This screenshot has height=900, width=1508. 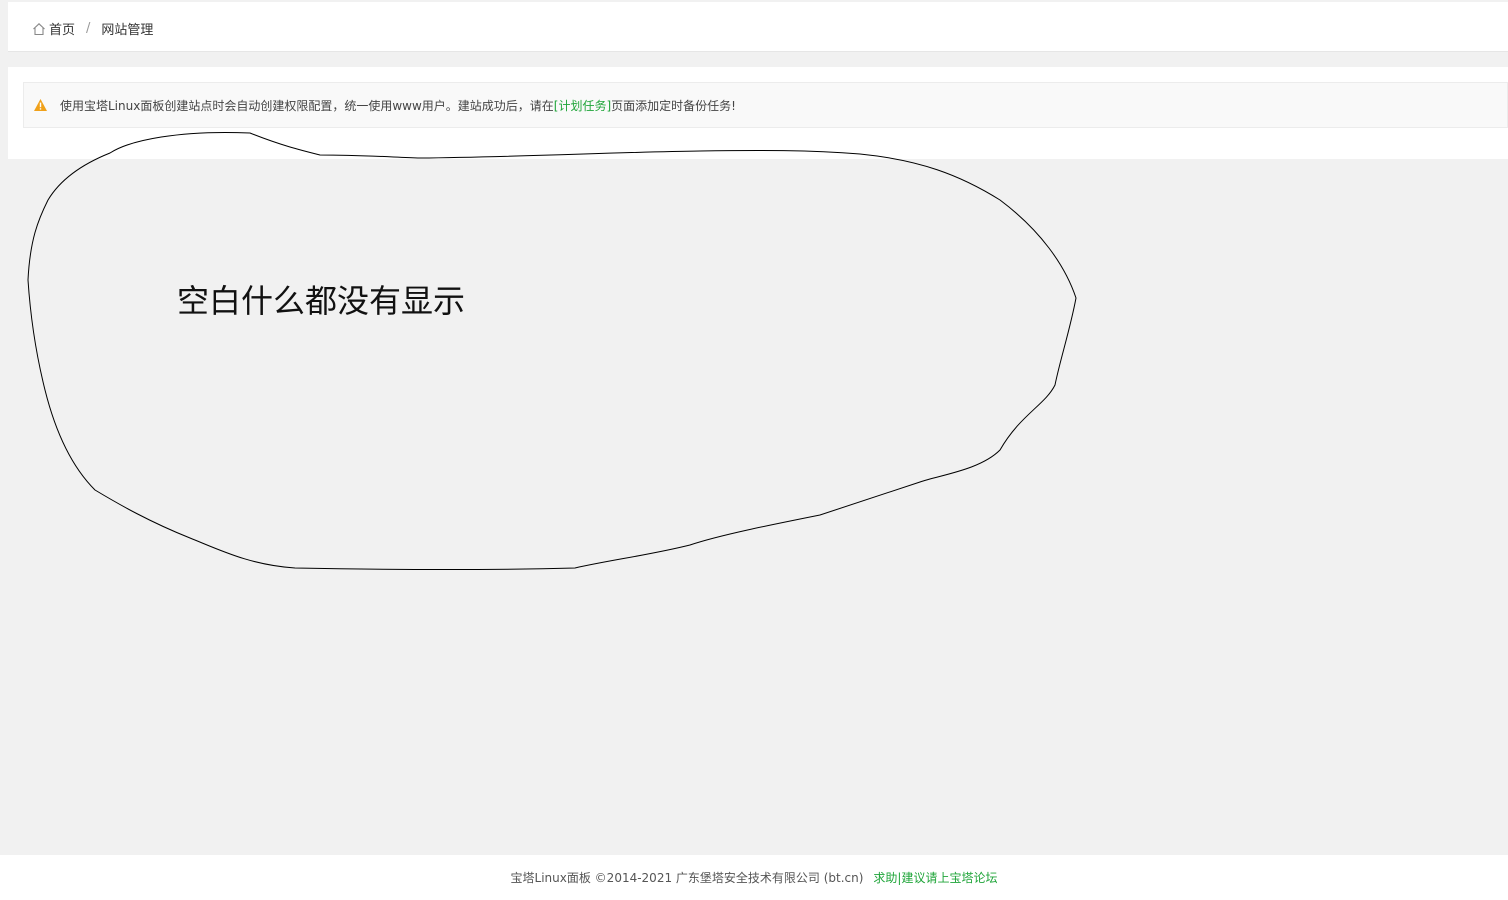 I want to click on top-breadcrumb-bar: 首页 / 网站管理, so click(x=758, y=27).